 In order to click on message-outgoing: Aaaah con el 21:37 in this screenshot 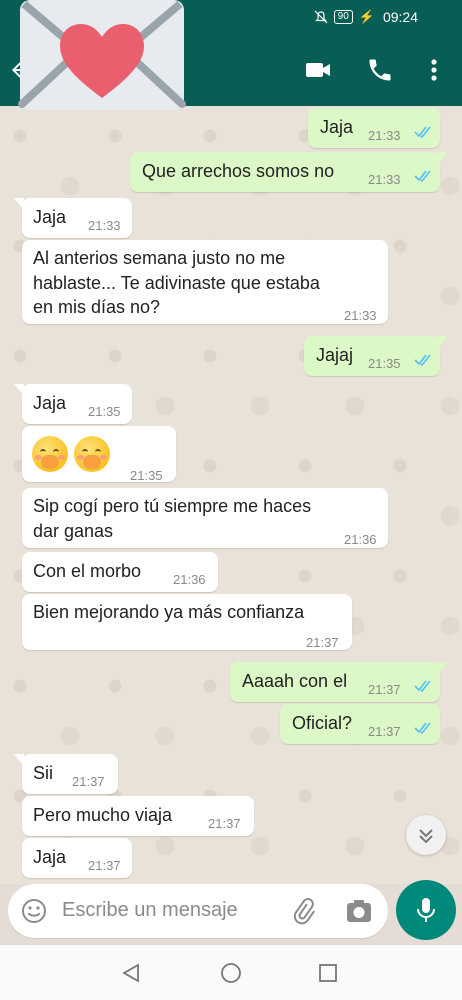, I will do `click(339, 682)`.